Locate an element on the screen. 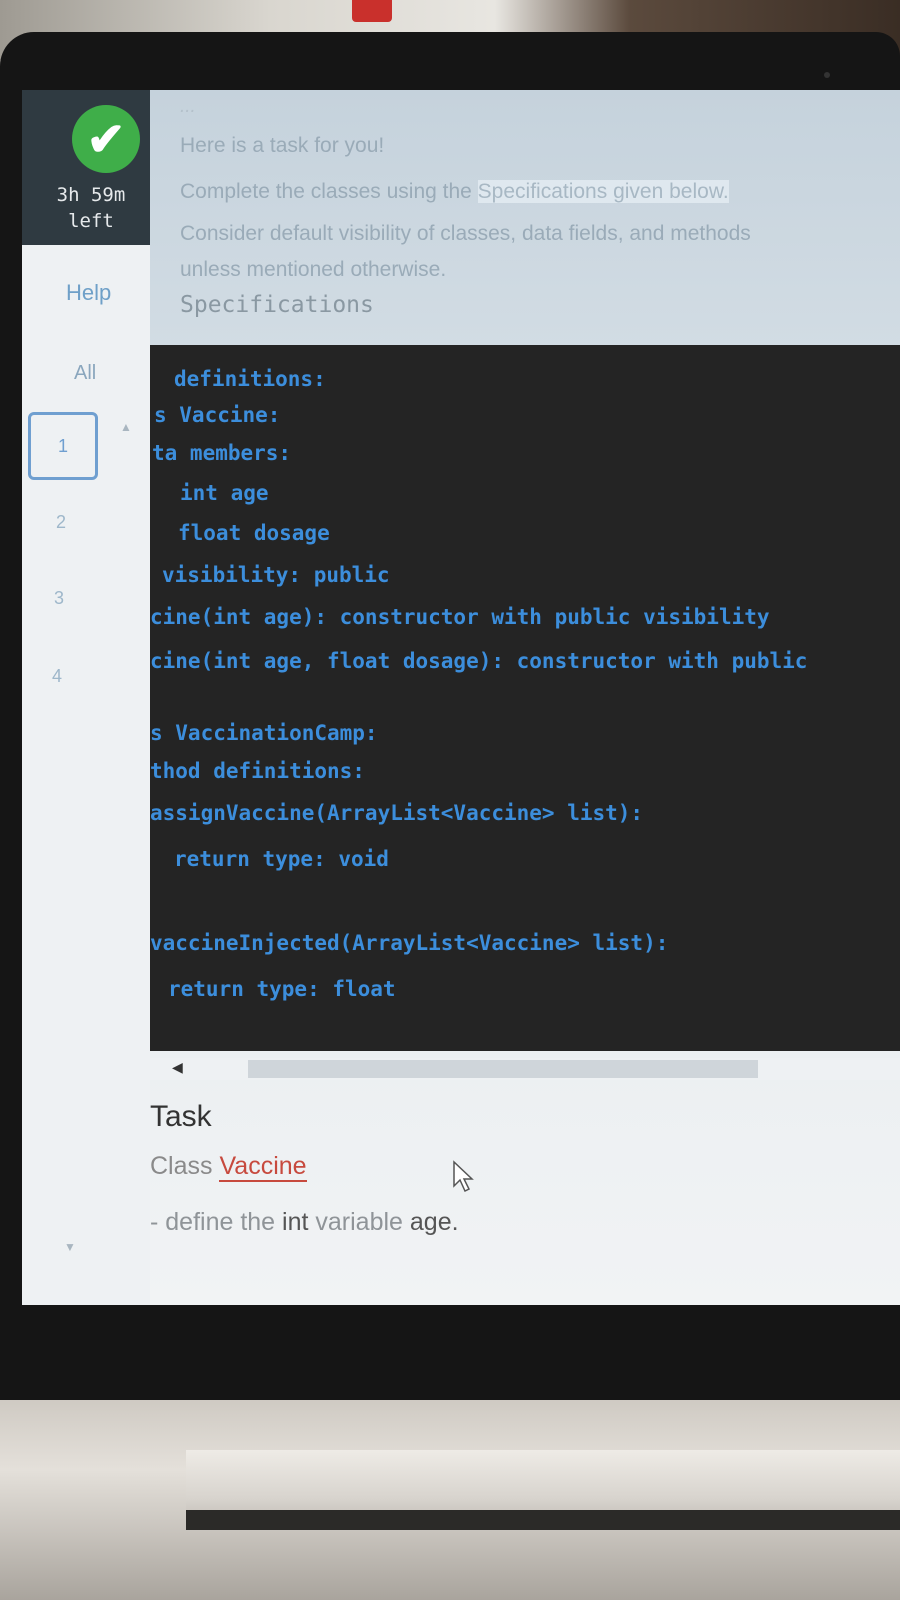  all-questions-link: All is located at coordinates (85, 373).